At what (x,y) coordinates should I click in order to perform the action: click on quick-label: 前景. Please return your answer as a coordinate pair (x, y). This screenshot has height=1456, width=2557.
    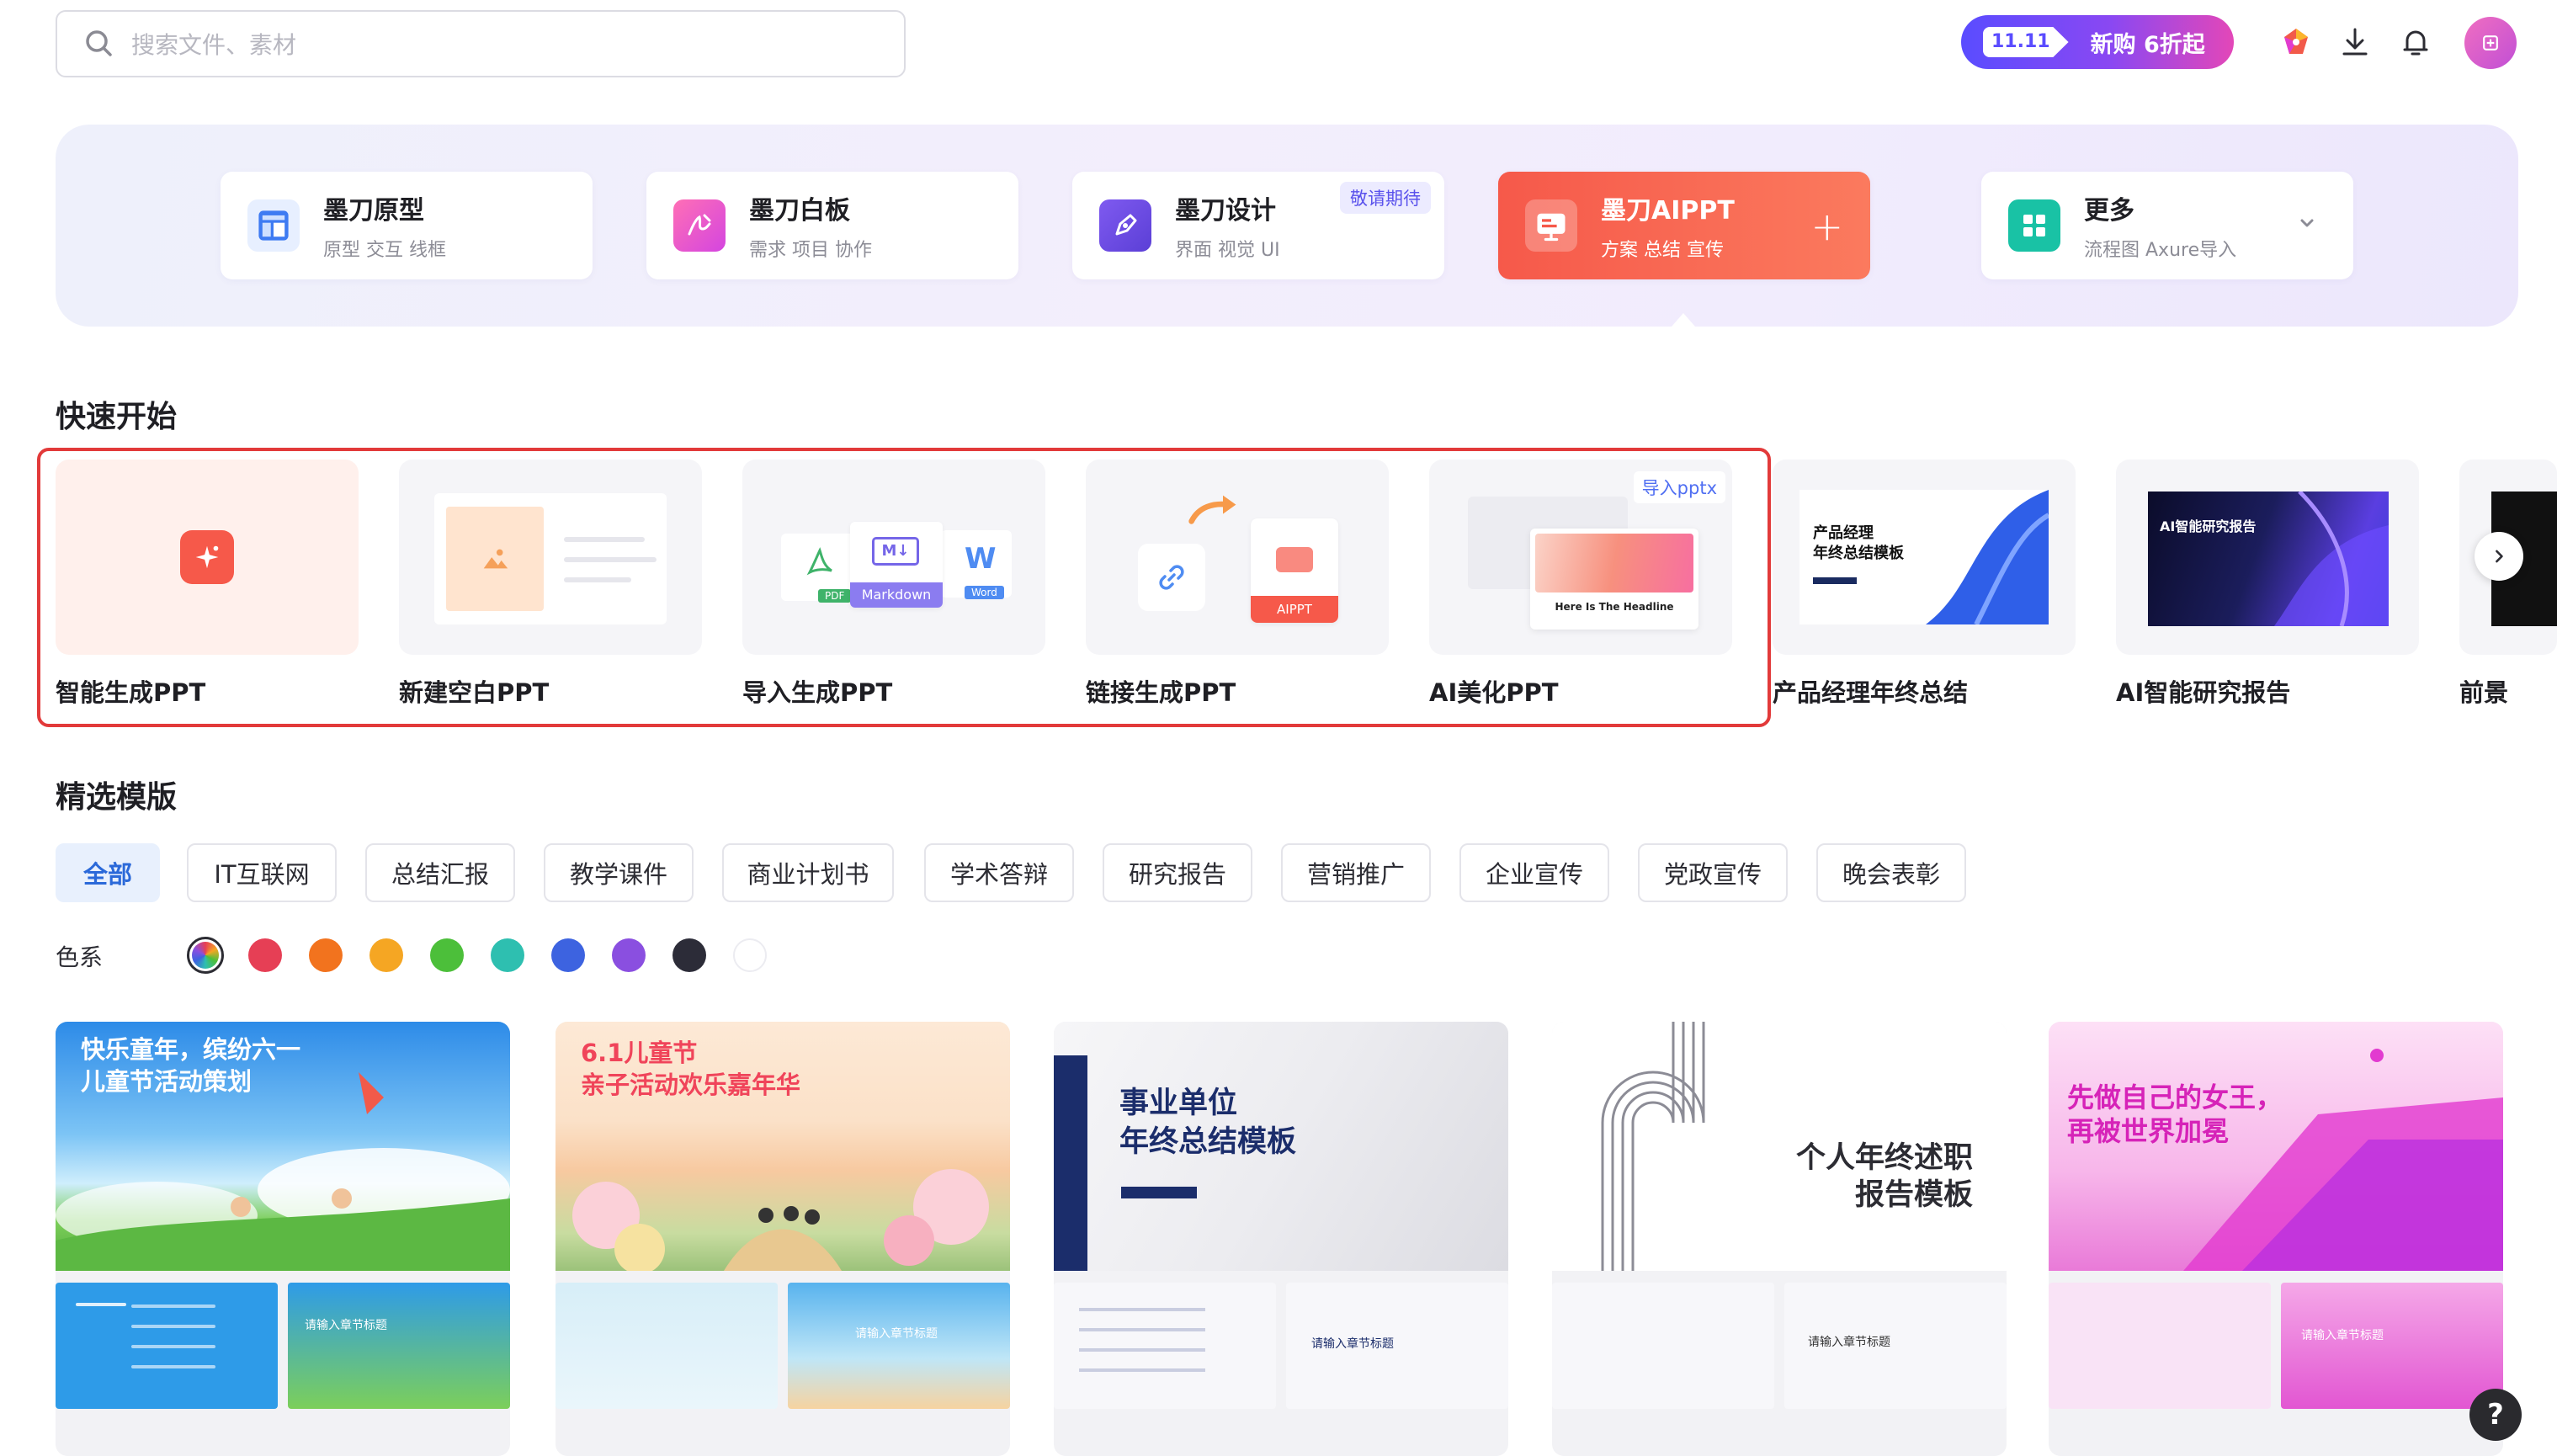
    Looking at the image, I should click on (2484, 692).